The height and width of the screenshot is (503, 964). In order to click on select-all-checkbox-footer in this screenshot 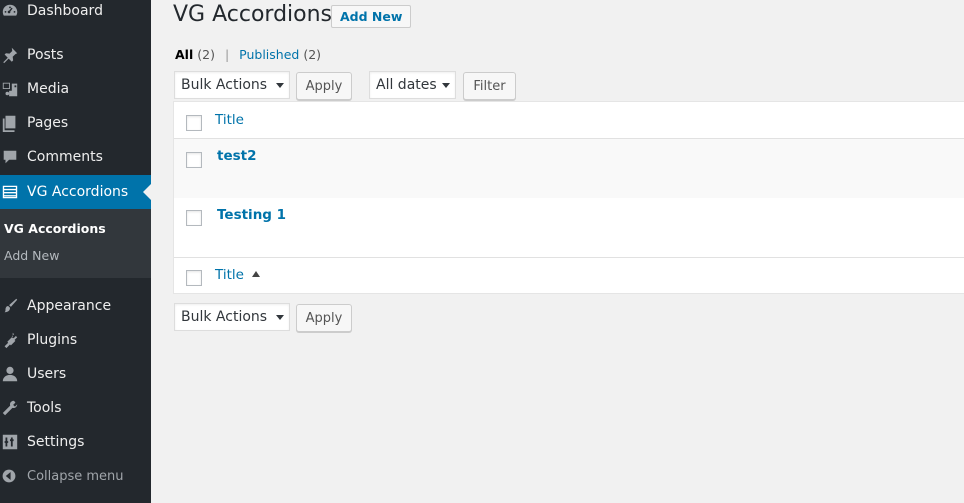, I will do `click(194, 278)`.